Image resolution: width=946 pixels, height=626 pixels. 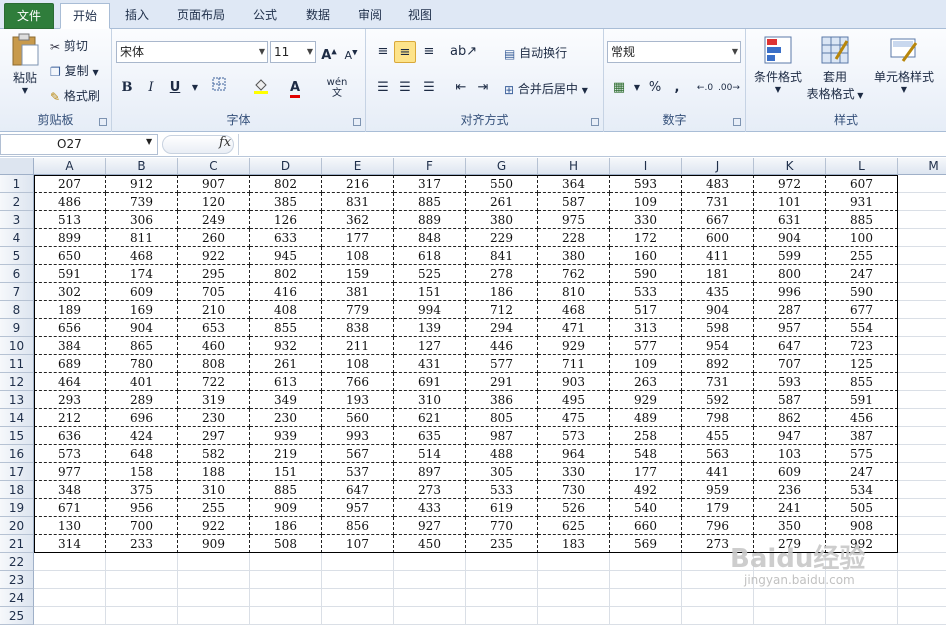 What do you see at coordinates (502, 328) in the screenshot?
I see `cell: 294` at bounding box center [502, 328].